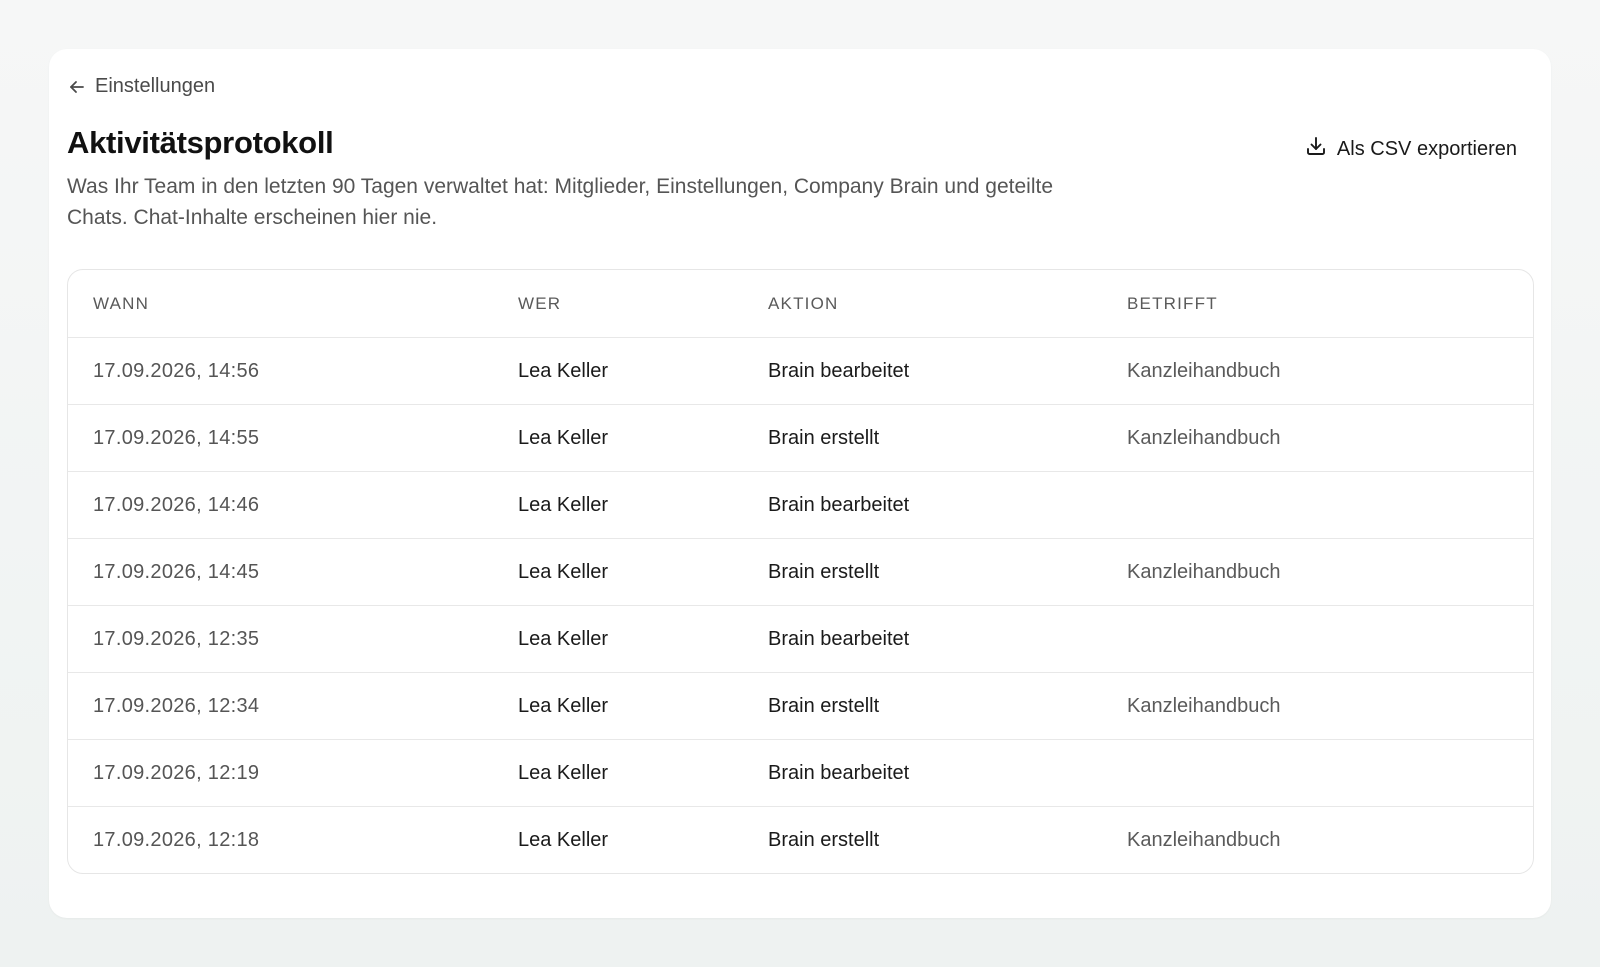 The image size is (1600, 967). I want to click on cell-when: 17.09.2026, 14:45, so click(280, 572).